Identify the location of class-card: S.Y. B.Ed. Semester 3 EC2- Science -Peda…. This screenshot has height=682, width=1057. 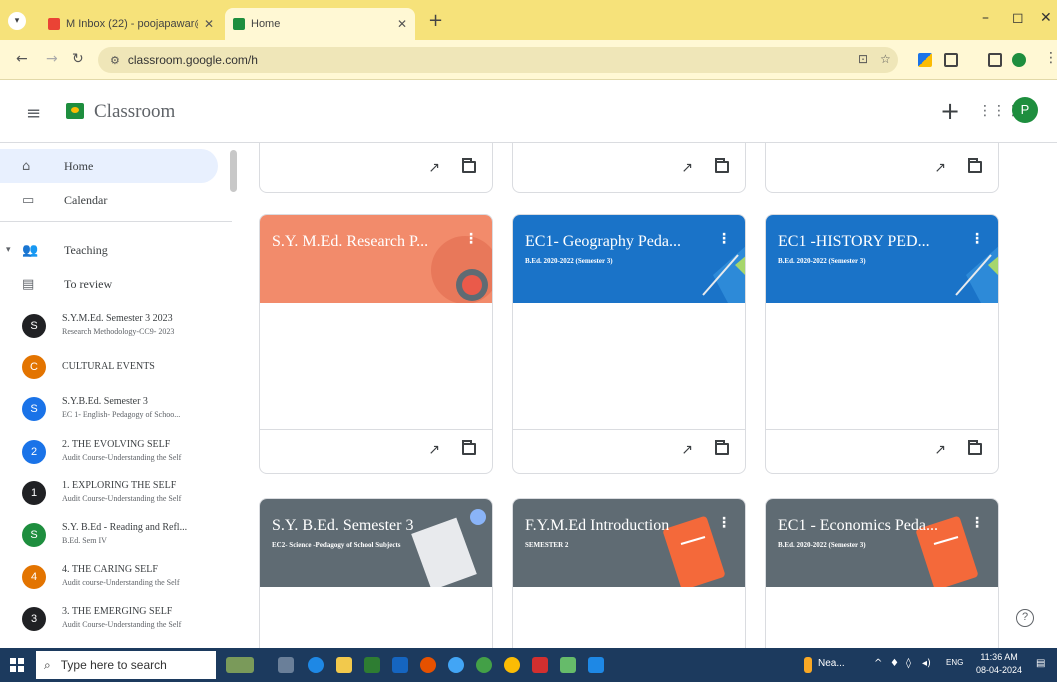
(376, 573).